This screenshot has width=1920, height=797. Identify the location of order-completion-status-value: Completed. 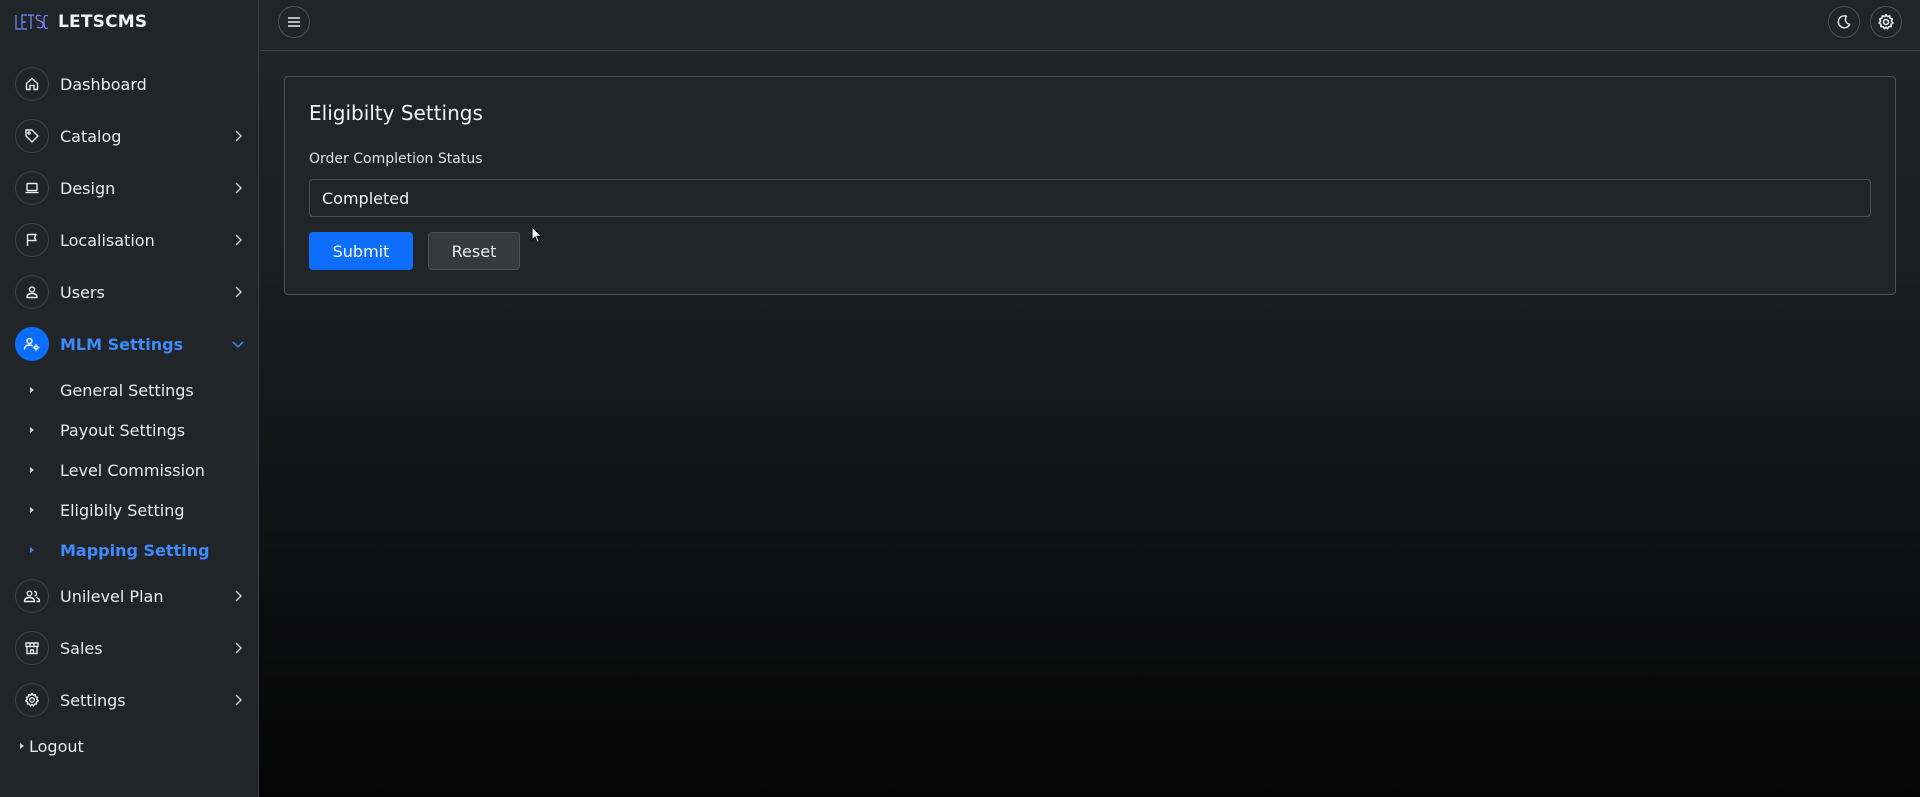
(366, 198).